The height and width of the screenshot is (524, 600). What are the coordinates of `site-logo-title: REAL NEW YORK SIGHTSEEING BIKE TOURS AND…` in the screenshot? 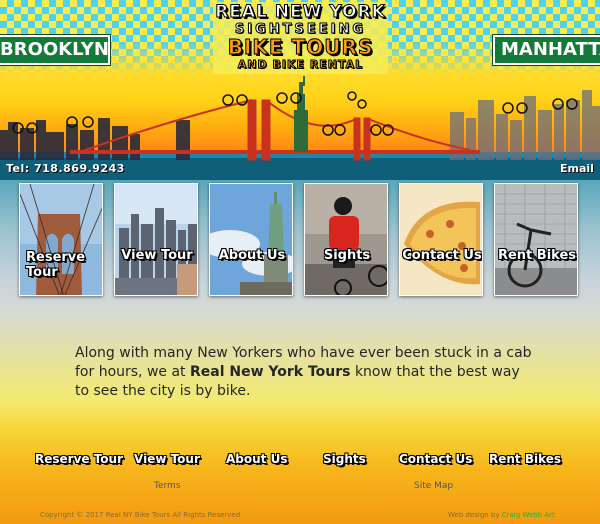 It's located at (300, 38).